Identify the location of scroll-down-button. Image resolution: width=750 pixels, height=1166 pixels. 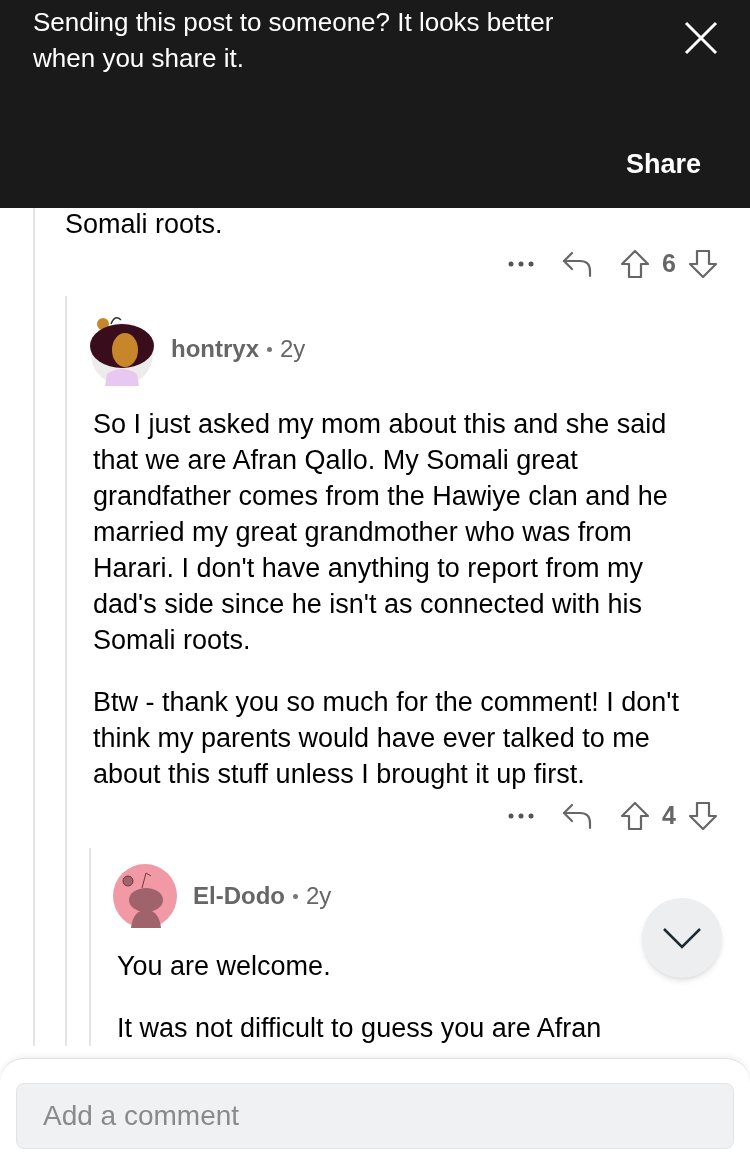
(682, 938).